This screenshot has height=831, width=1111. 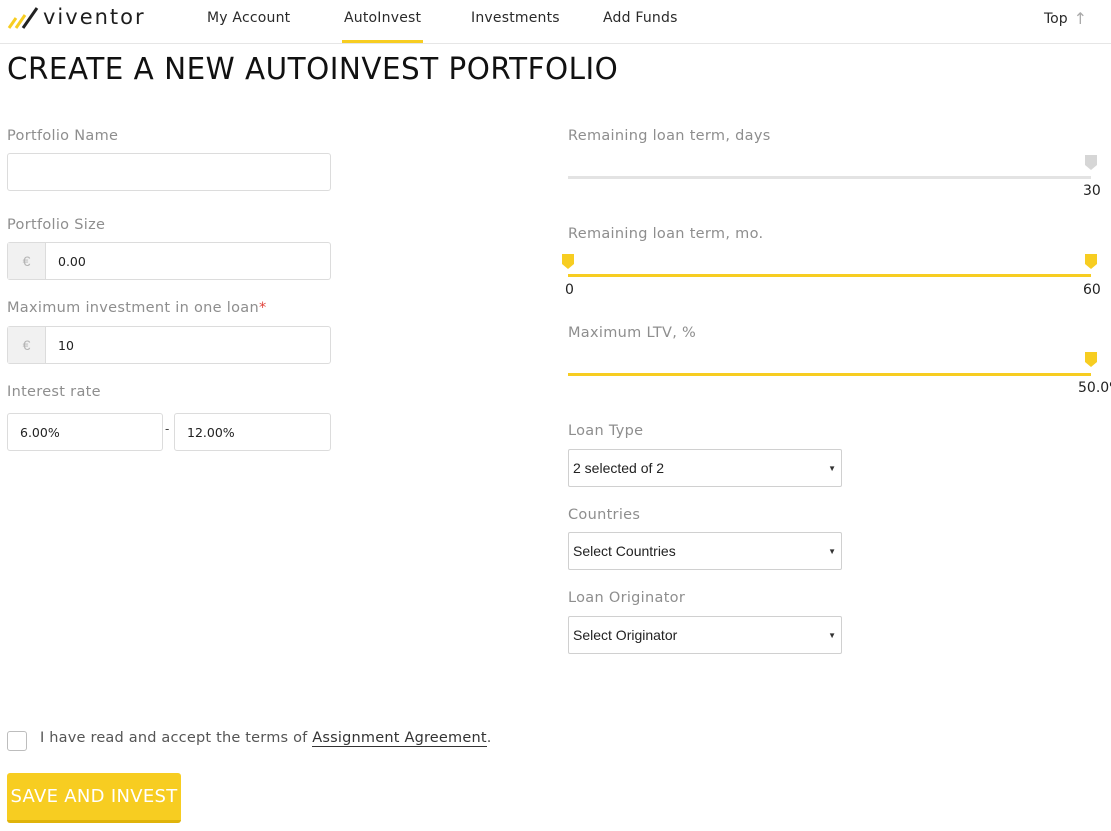 What do you see at coordinates (17, 741) in the screenshot?
I see `accept-terms-checkbox` at bounding box center [17, 741].